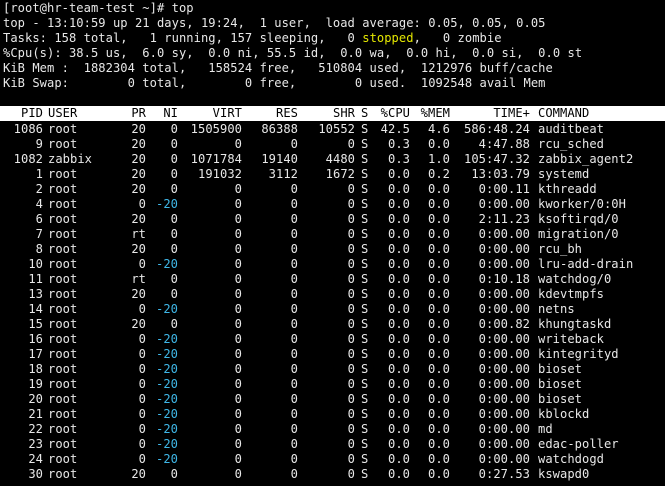  What do you see at coordinates (560, 369) in the screenshot?
I see `cell-command: bioset` at bounding box center [560, 369].